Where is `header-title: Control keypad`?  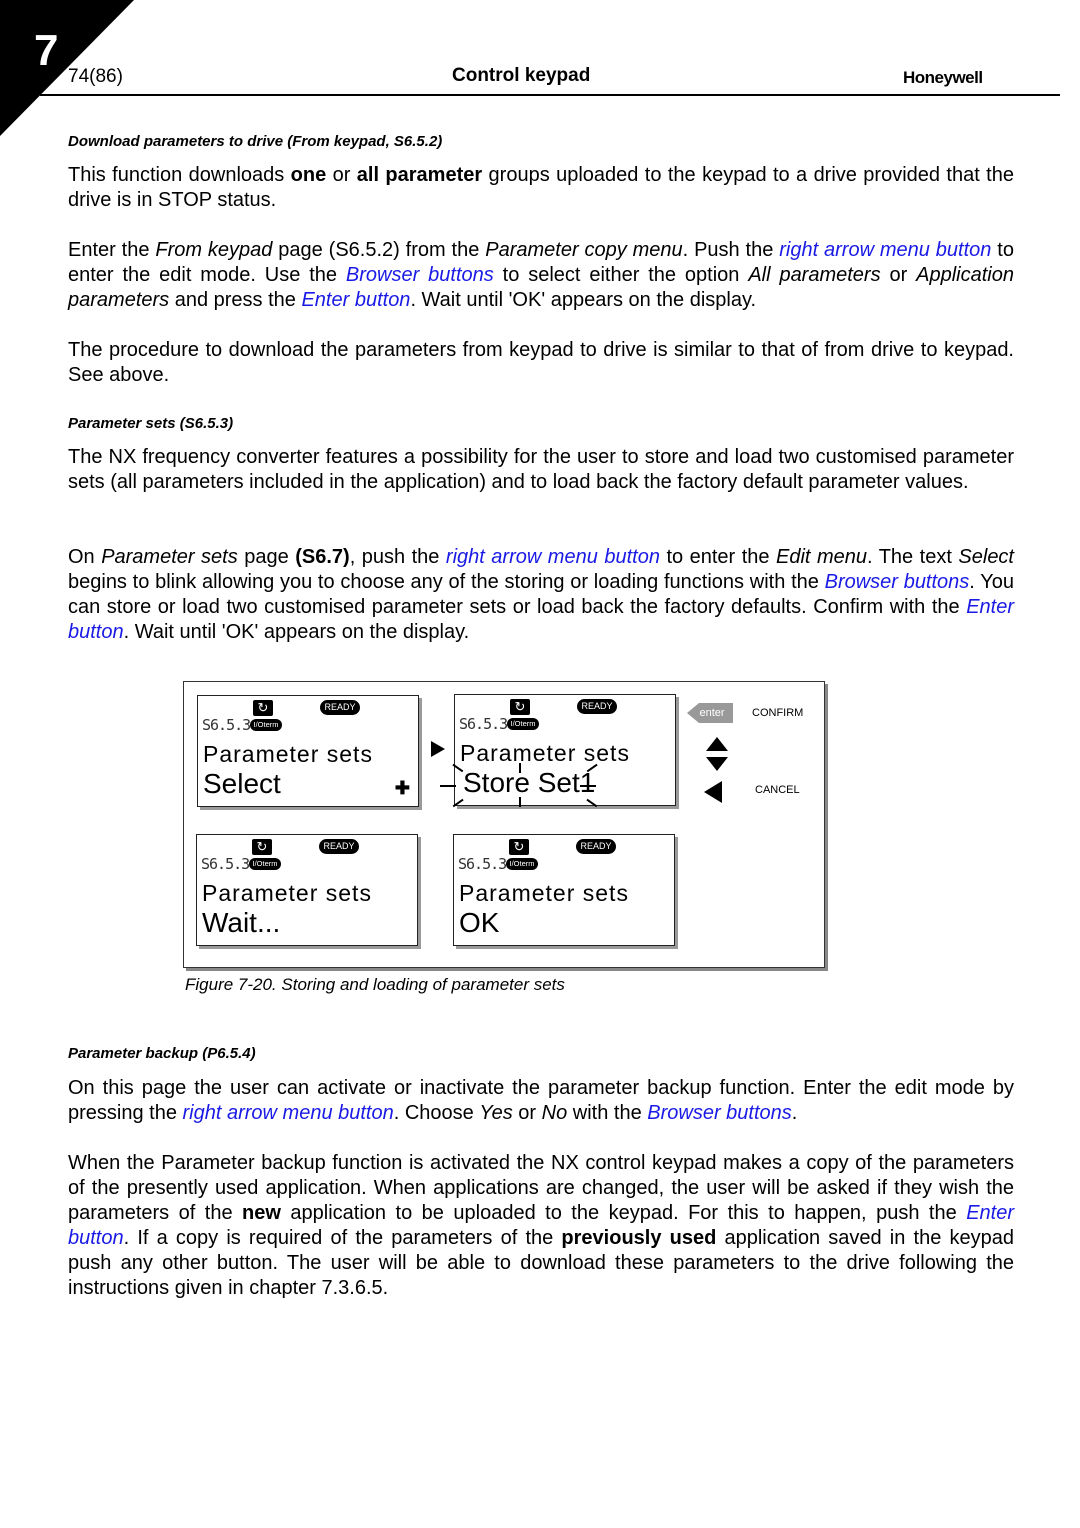 header-title: Control keypad is located at coordinates (521, 75).